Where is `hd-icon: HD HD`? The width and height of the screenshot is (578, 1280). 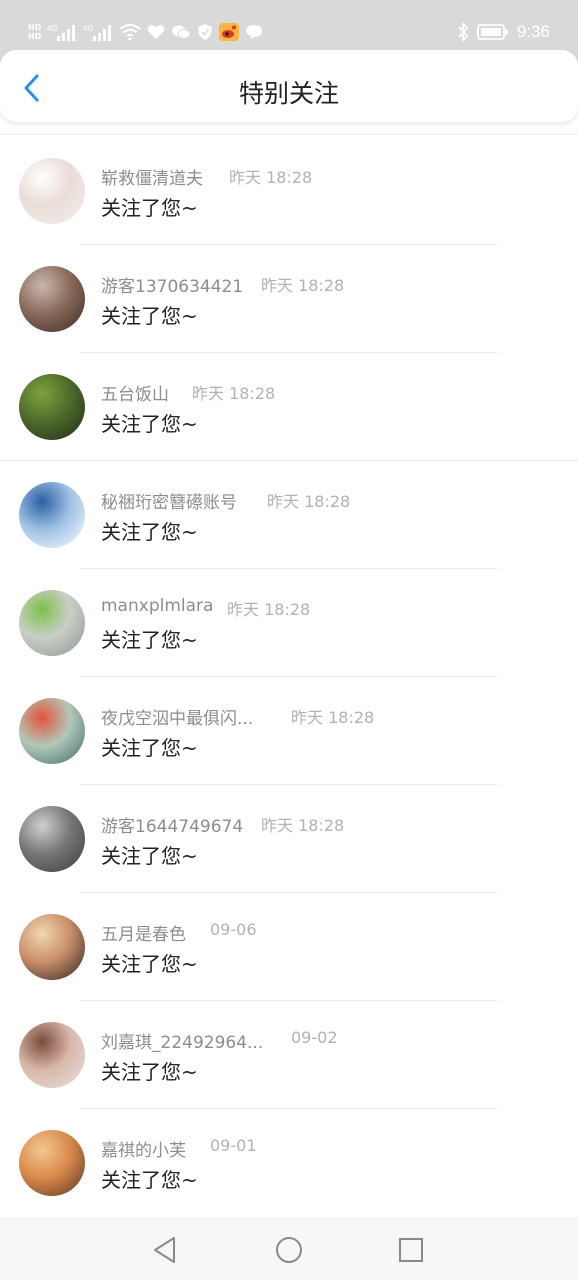 hd-icon: HD HD is located at coordinates (34, 32).